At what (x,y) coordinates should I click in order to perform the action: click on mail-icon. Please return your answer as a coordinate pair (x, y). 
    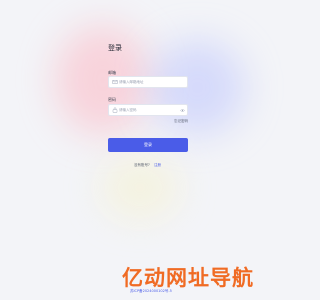
    Looking at the image, I should click on (115, 82).